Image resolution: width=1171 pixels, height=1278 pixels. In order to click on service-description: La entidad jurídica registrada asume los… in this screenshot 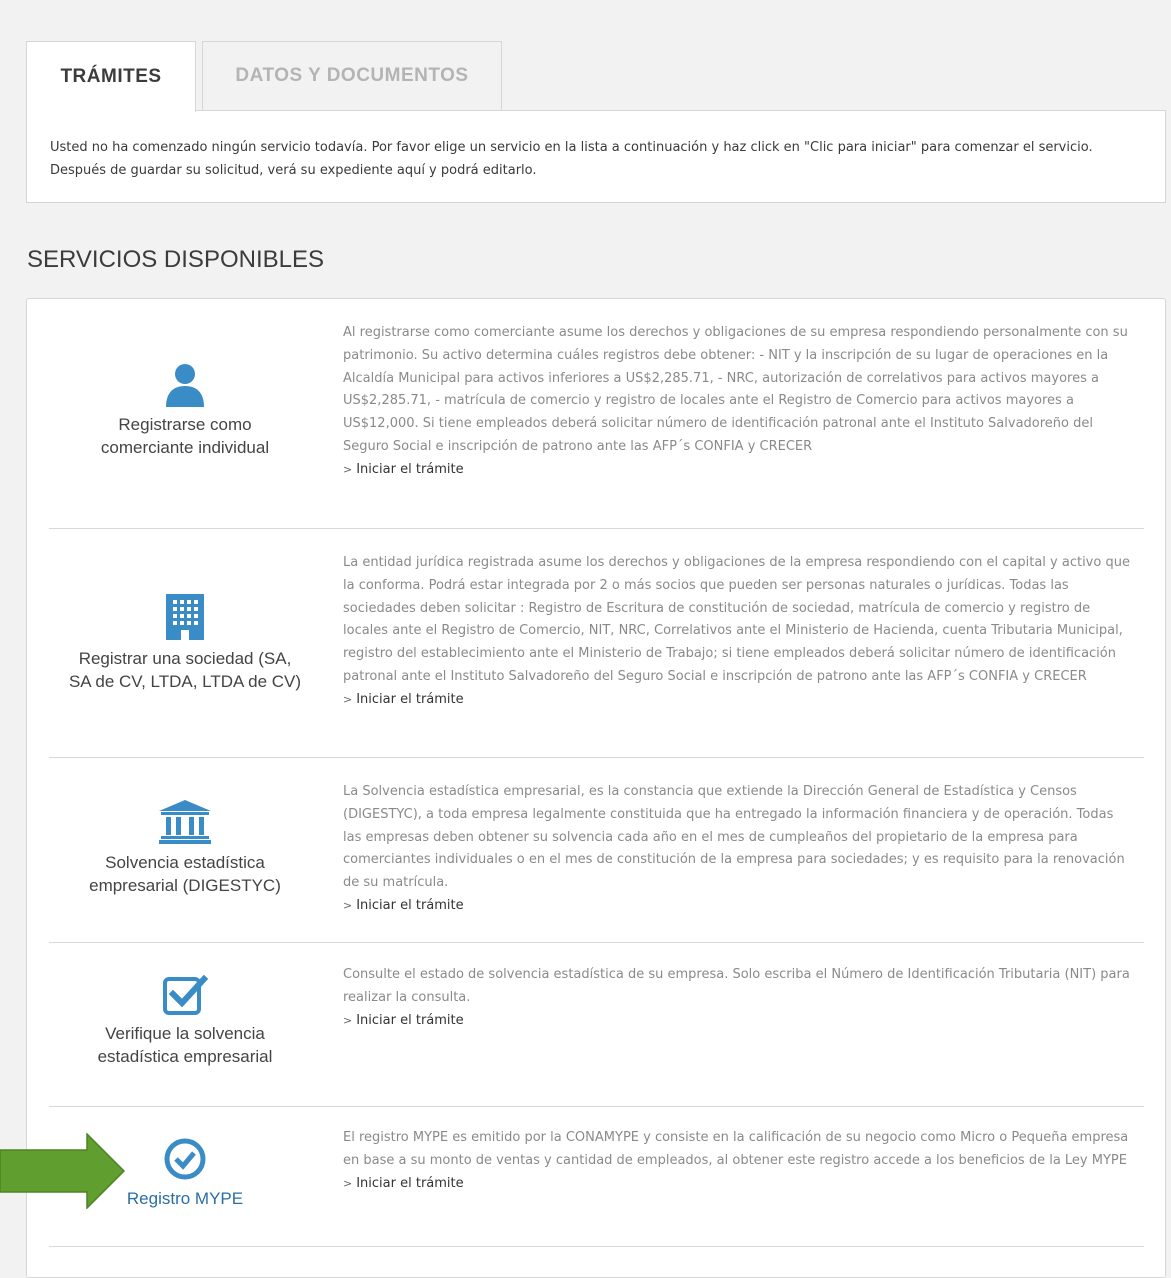, I will do `click(738, 632)`.